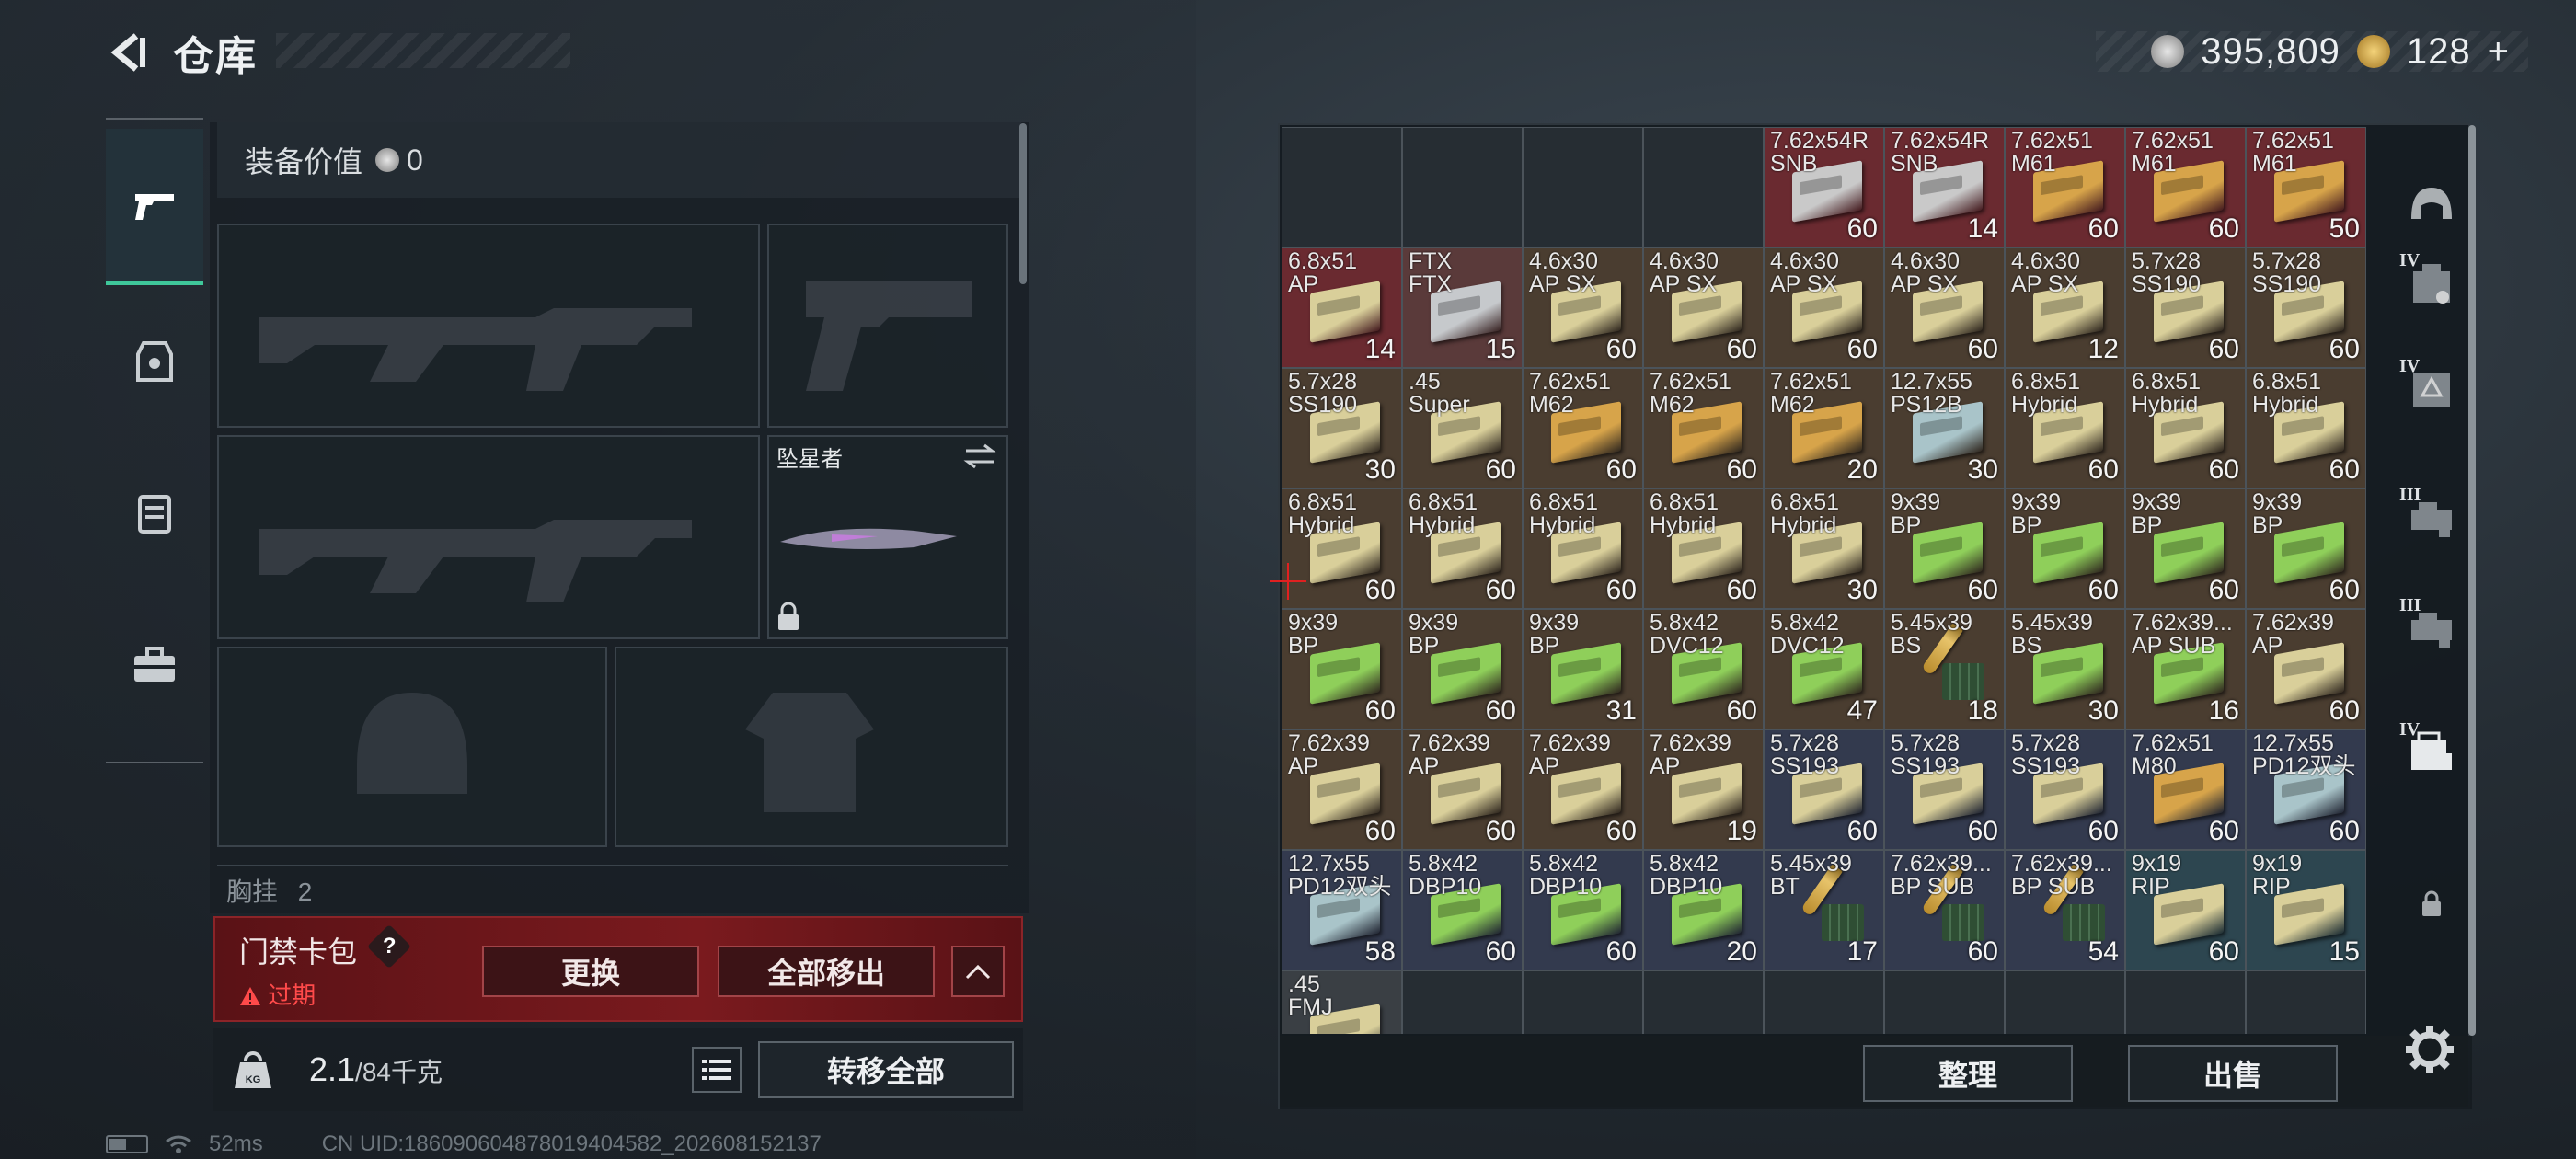 This screenshot has width=2576, height=1159. I want to click on tab-armor, so click(154, 361).